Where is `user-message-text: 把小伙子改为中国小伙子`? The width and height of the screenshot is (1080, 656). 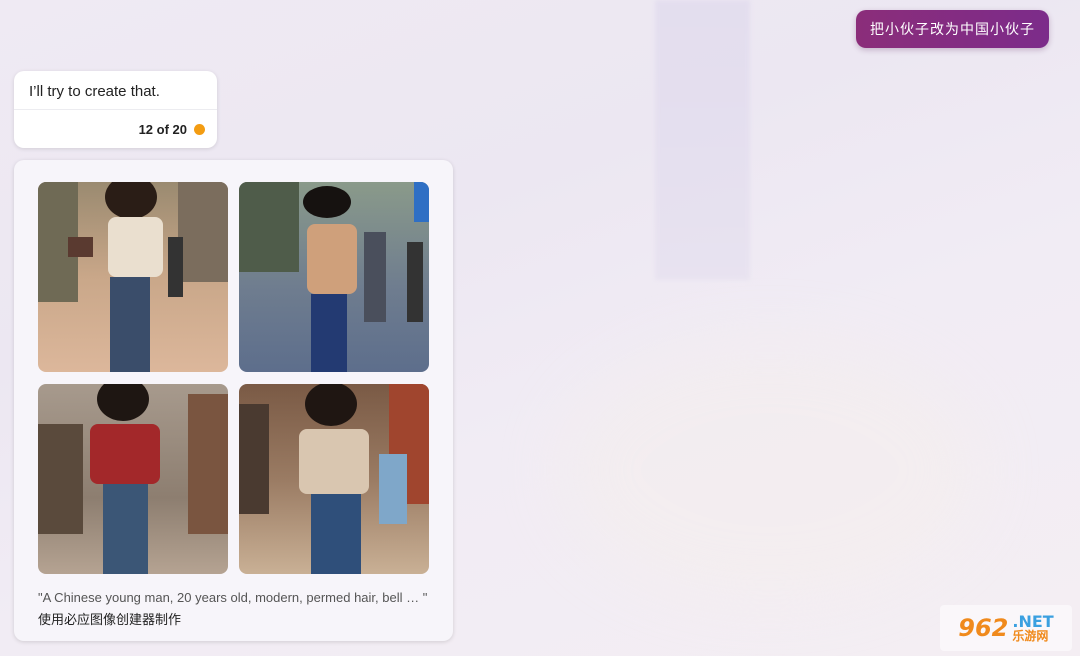
user-message-text: 把小伙子改为中国小伙子 is located at coordinates (952, 30).